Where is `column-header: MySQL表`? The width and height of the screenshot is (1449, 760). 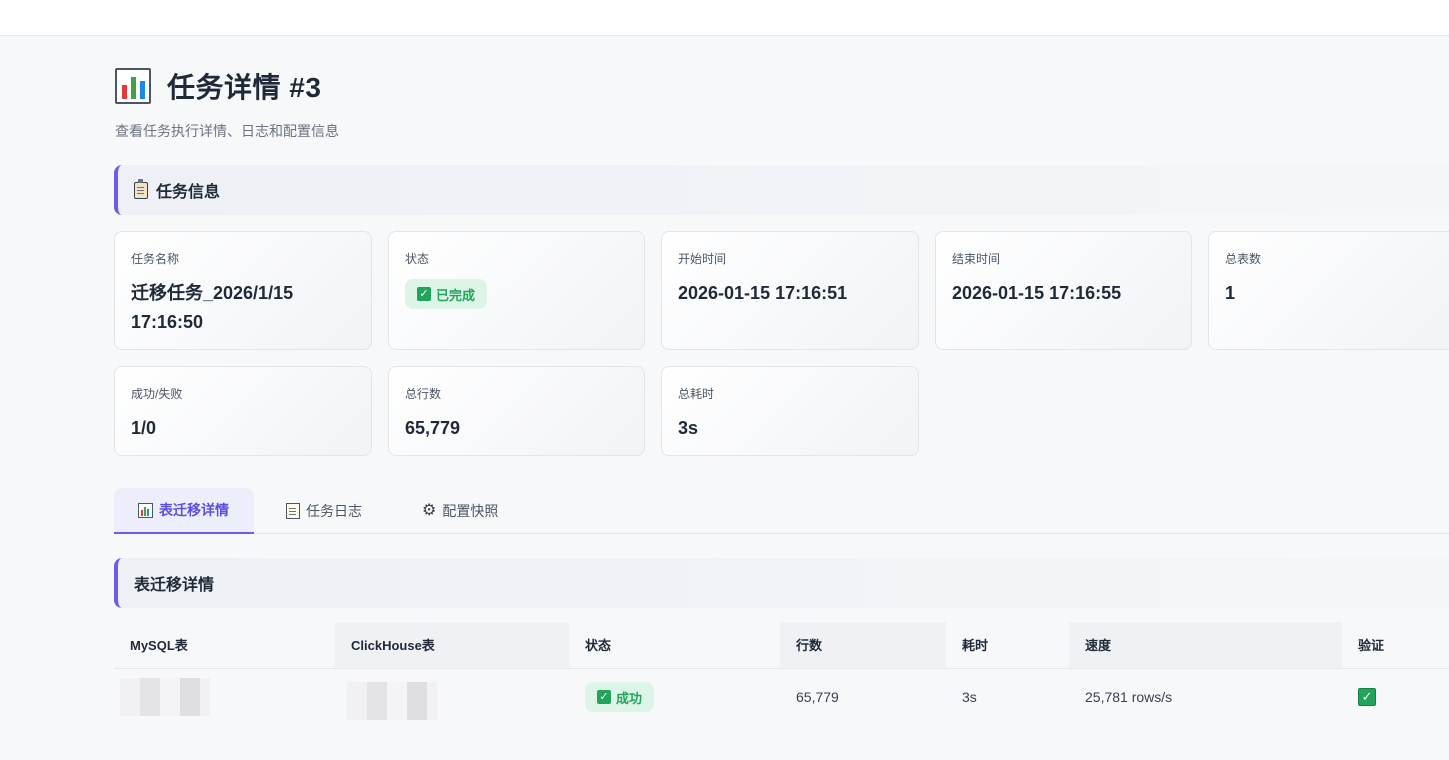
column-header: MySQL表 is located at coordinates (224, 645).